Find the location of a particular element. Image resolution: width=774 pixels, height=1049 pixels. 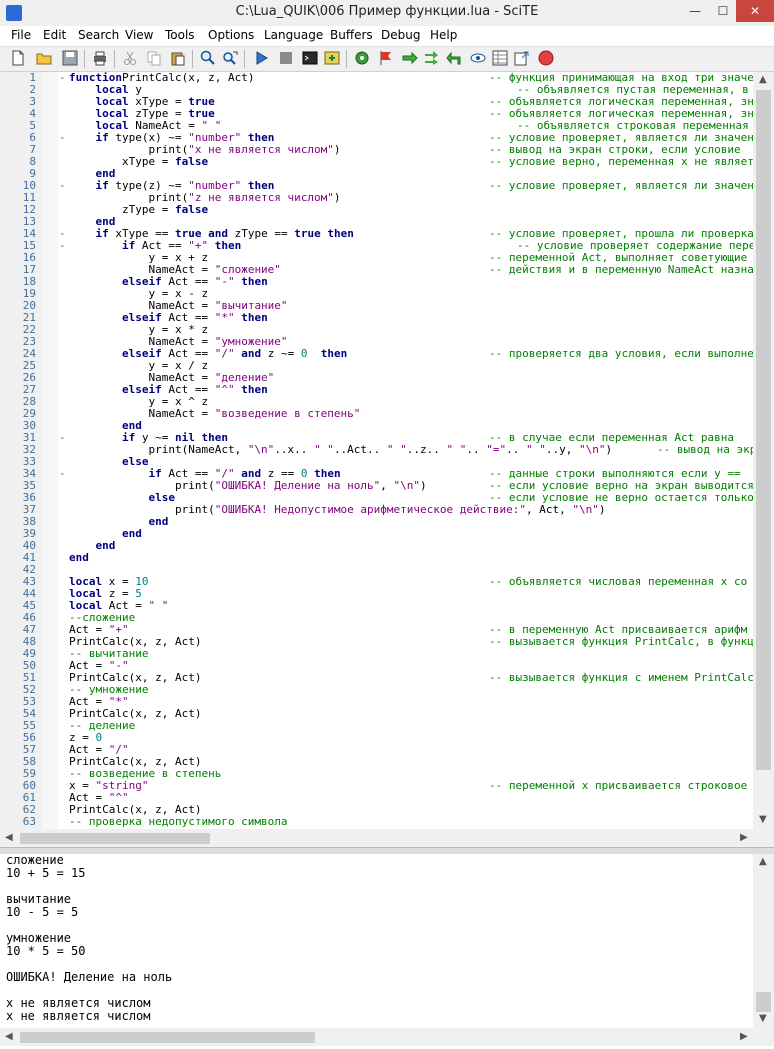

console-icon is located at coordinates (310, 58).